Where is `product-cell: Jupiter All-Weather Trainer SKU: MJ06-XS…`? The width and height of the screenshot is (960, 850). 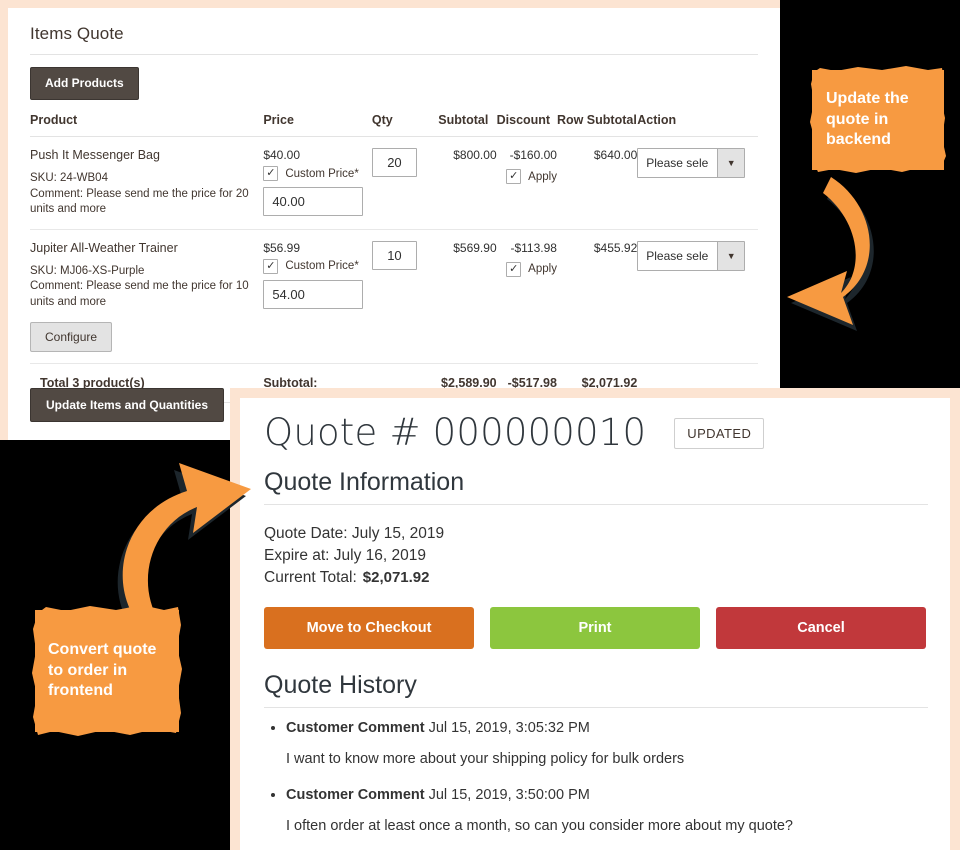
product-cell: Jupiter All-Weather Trainer SKU: MJ06-XS… is located at coordinates (147, 297).